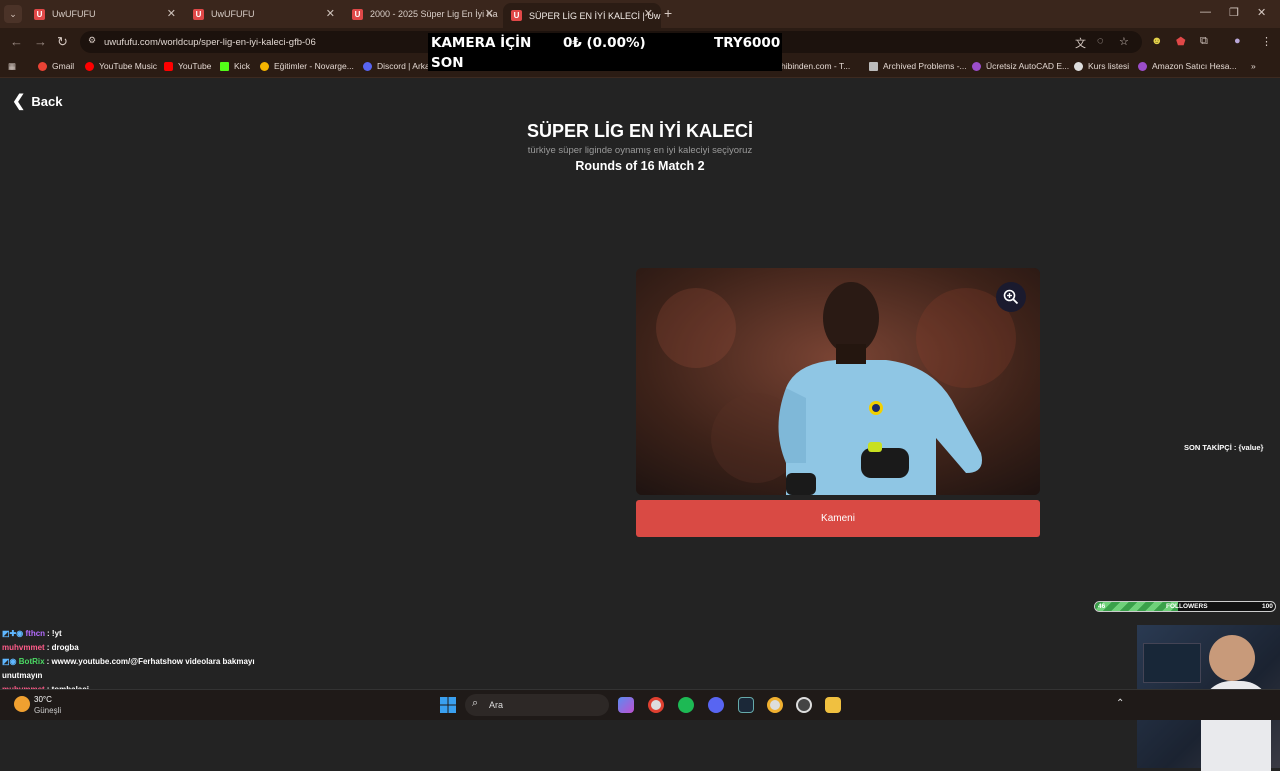 The image size is (1280, 771). I want to click on goal-label: KAMERA İÇİN, so click(481, 43).